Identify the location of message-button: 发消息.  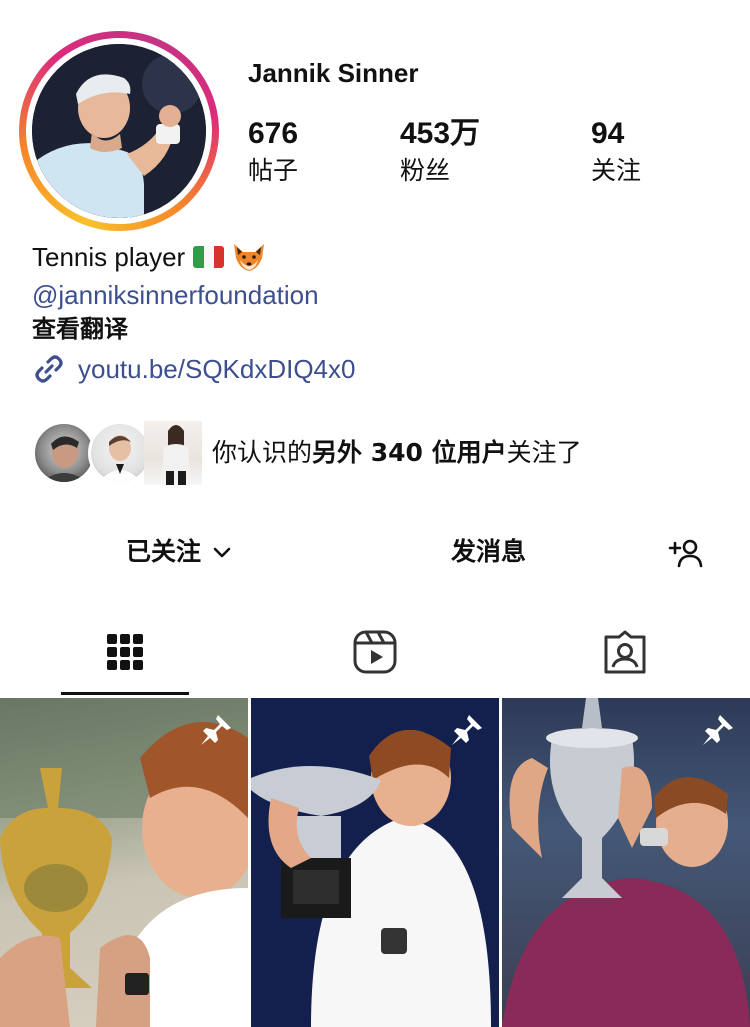
(488, 552).